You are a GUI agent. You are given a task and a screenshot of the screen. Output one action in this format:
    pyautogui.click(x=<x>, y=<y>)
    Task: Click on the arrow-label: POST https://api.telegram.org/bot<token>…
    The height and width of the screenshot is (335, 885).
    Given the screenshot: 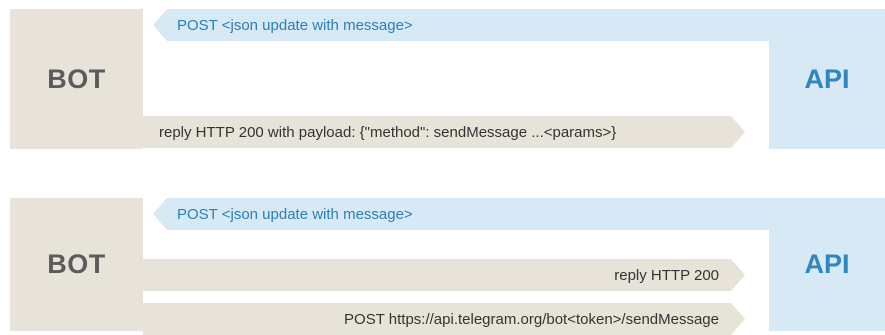 What is the action you would take?
    pyautogui.click(x=531, y=319)
    